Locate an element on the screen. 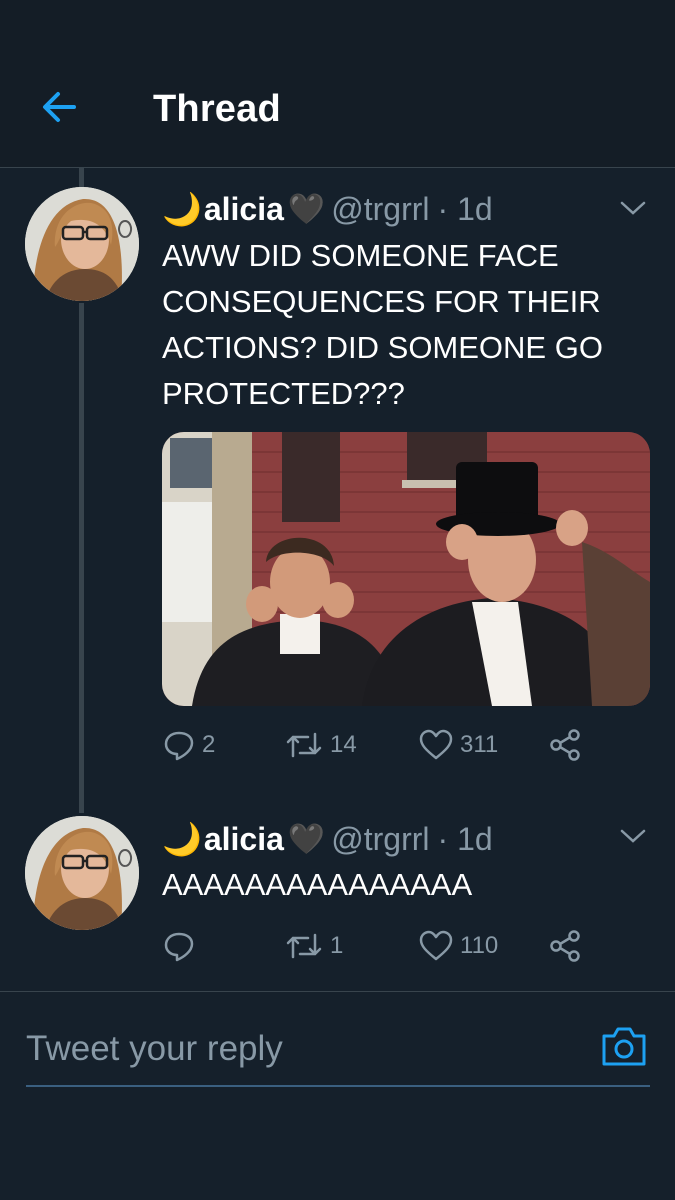 The image size is (675, 1200). like-count: 311 is located at coordinates (479, 744).